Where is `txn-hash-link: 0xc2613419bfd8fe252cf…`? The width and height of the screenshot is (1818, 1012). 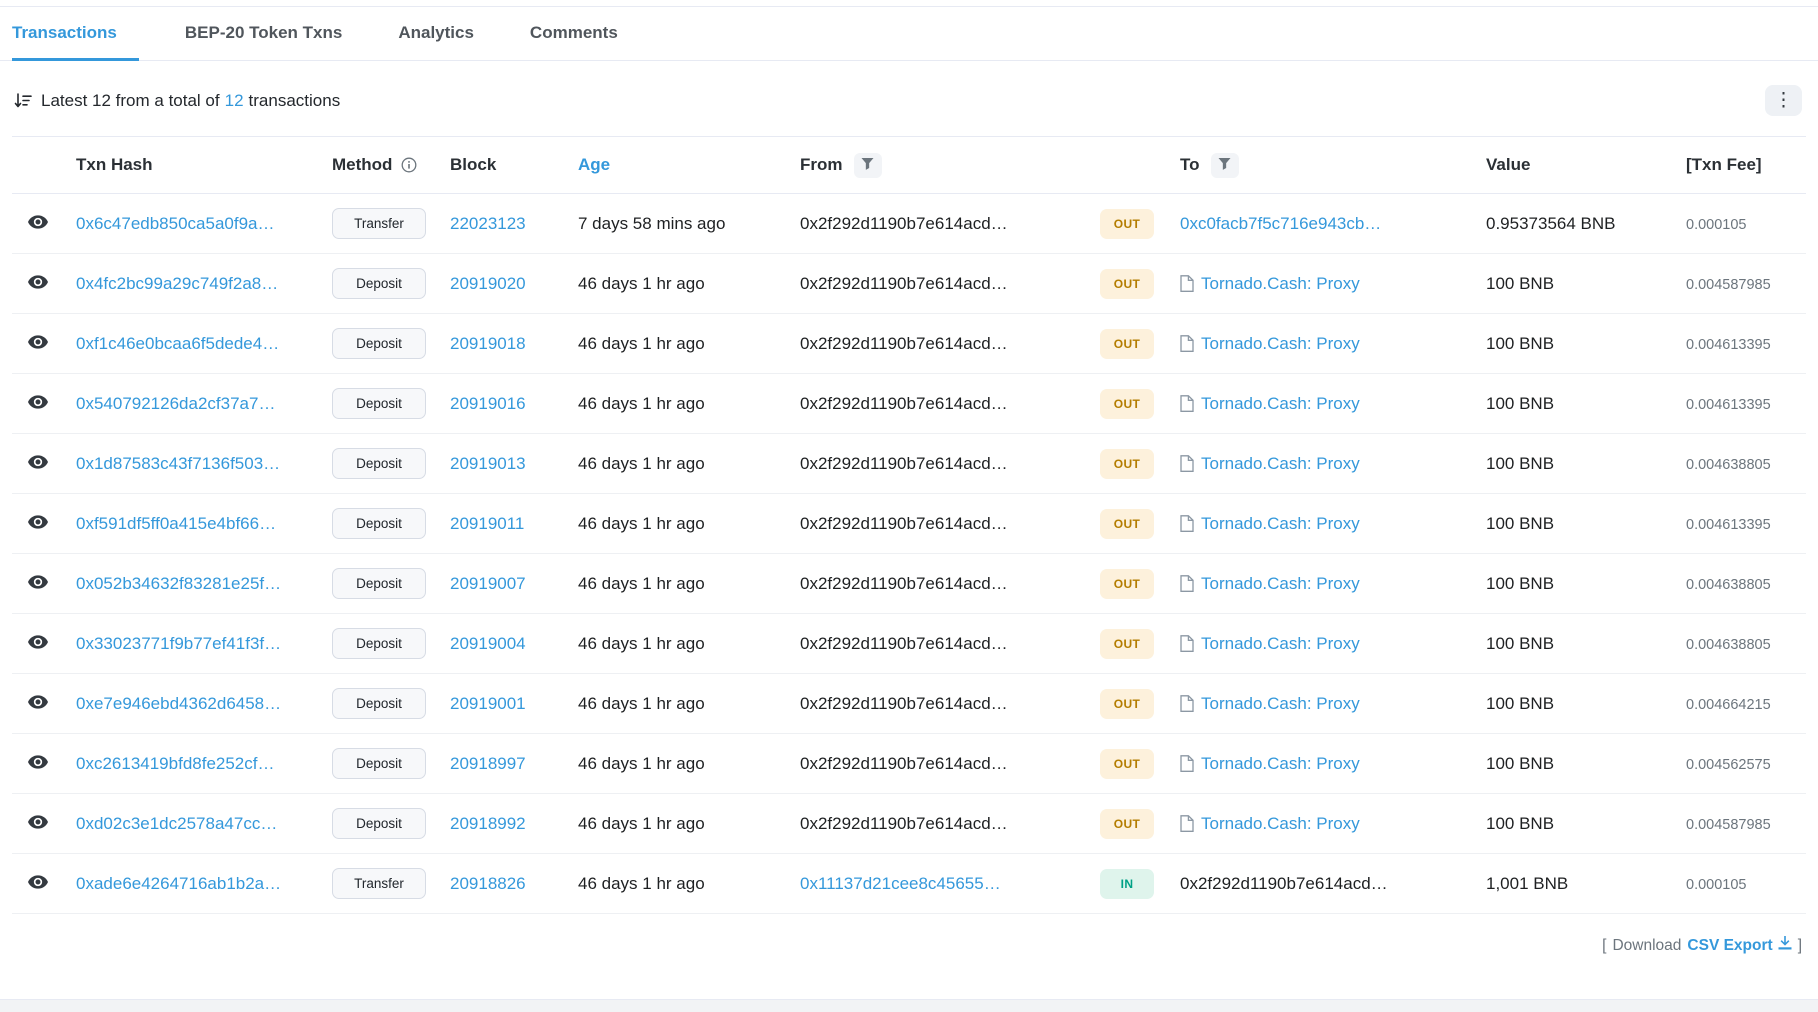 txn-hash-link: 0xc2613419bfd8fe252cf… is located at coordinates (175, 763).